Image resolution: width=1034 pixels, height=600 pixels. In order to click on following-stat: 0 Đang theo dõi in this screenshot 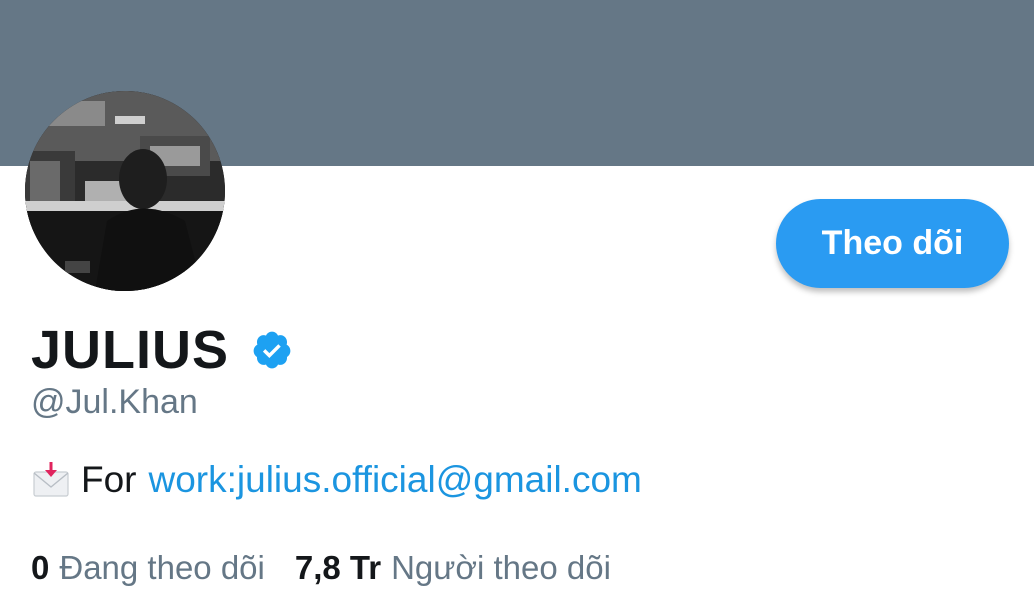, I will do `click(148, 568)`.